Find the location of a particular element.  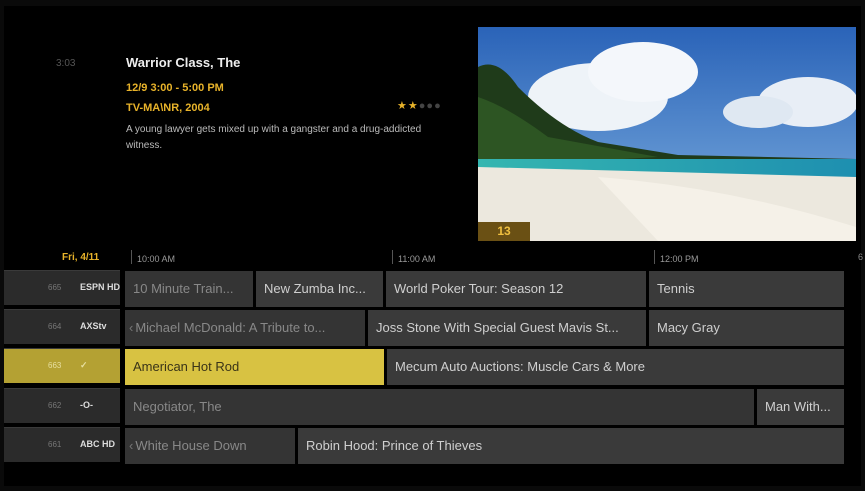

channel-number: 663 is located at coordinates (55, 365).